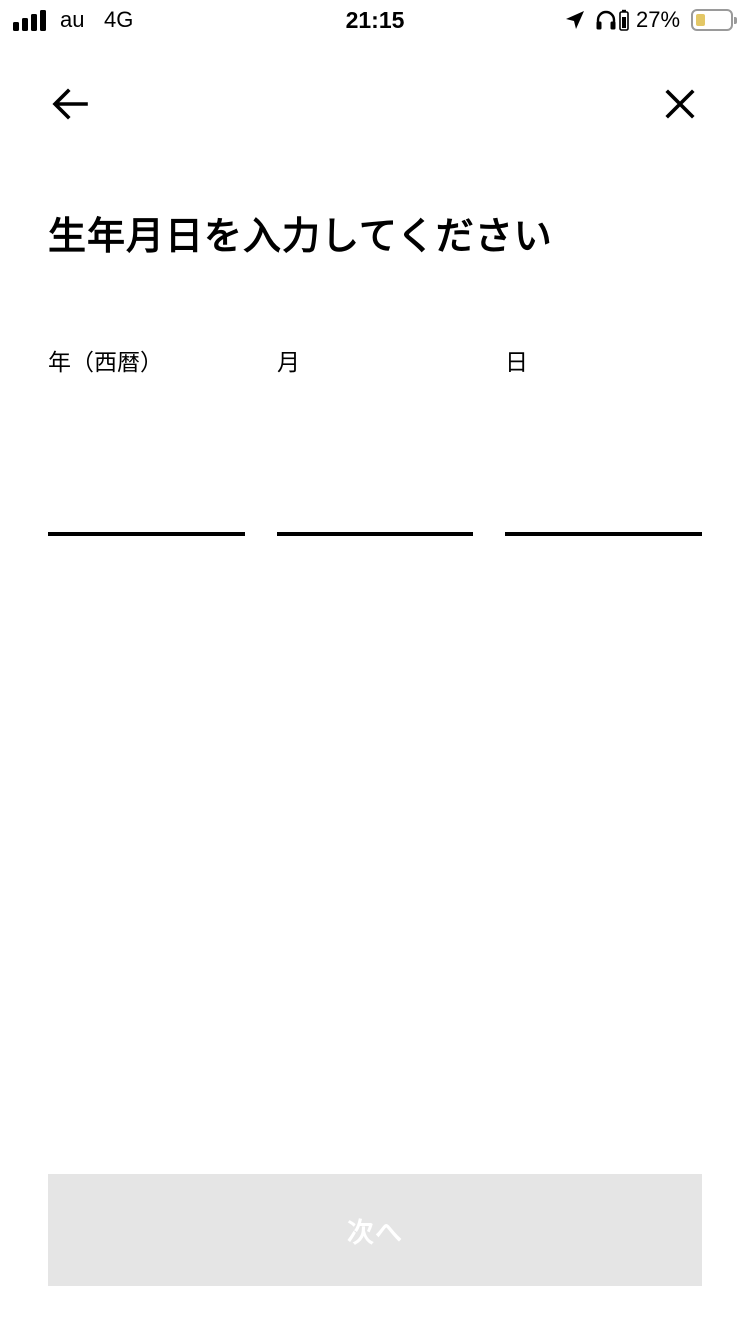  Describe the element at coordinates (603, 440) in the screenshot. I see `day-field: 日` at that location.